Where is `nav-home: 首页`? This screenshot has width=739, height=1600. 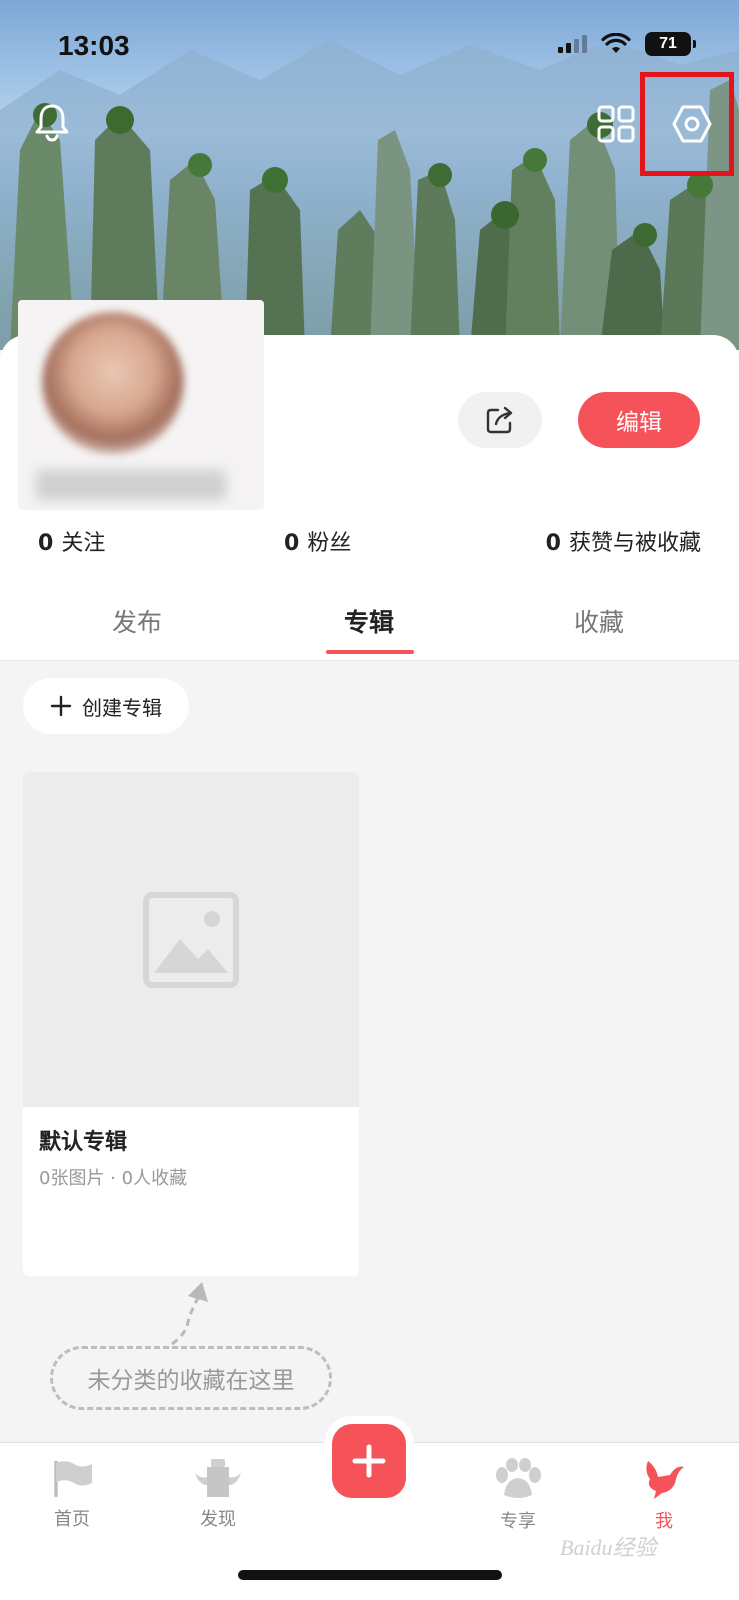 nav-home: 首页 is located at coordinates (72, 1494).